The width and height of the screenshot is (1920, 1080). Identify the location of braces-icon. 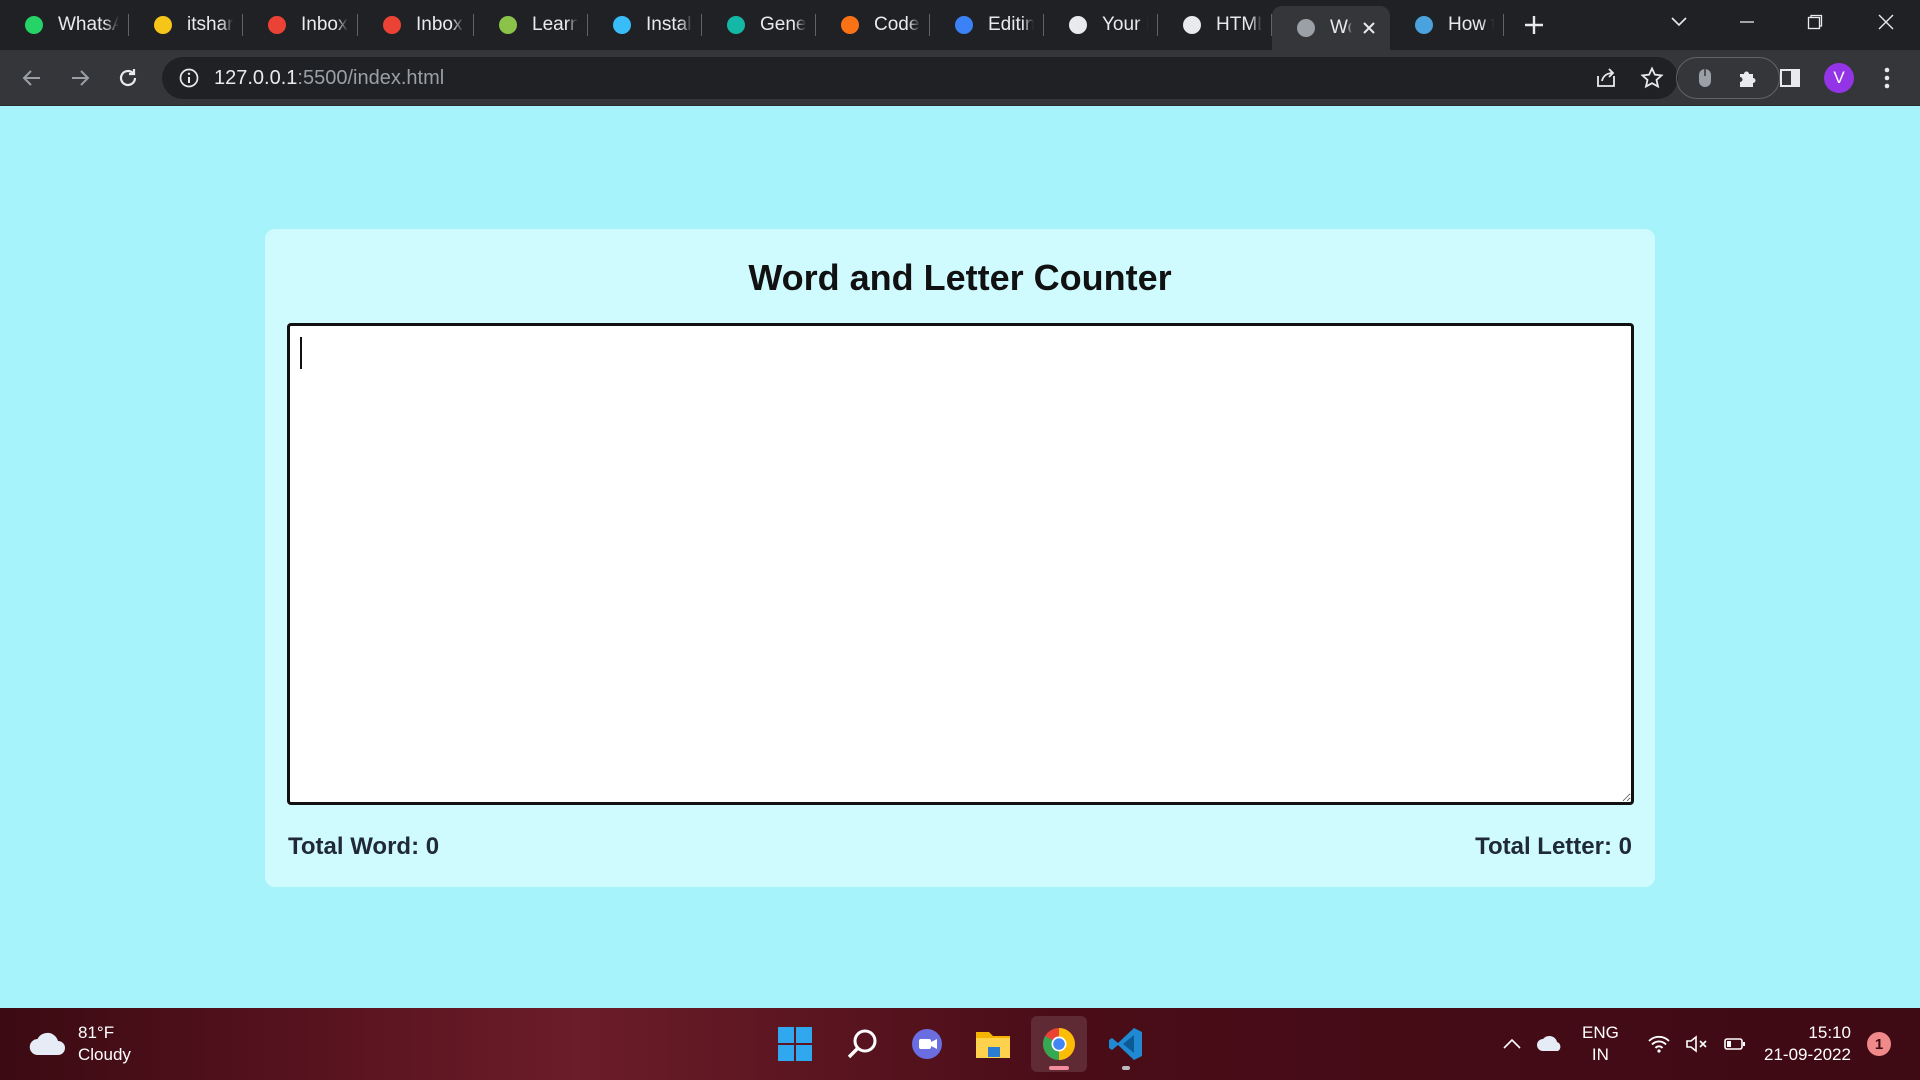
(850, 25).